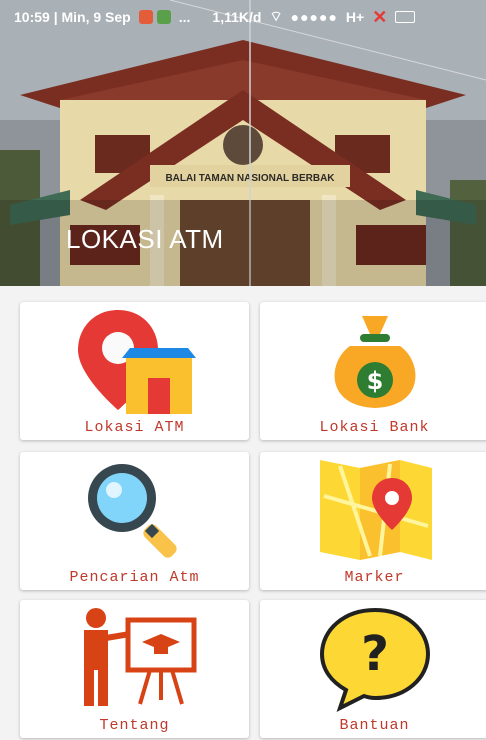 This screenshot has height=740, width=486. Describe the element at coordinates (380, 16) in the screenshot. I see `no-signal-icon: ✕` at that location.